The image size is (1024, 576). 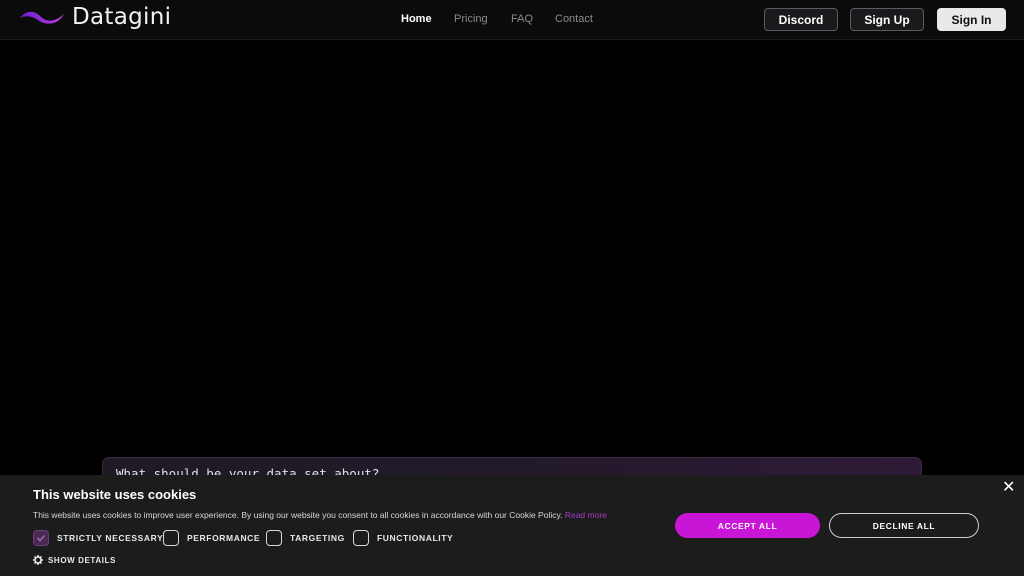 I want to click on logo: Datagini, so click(x=94, y=17).